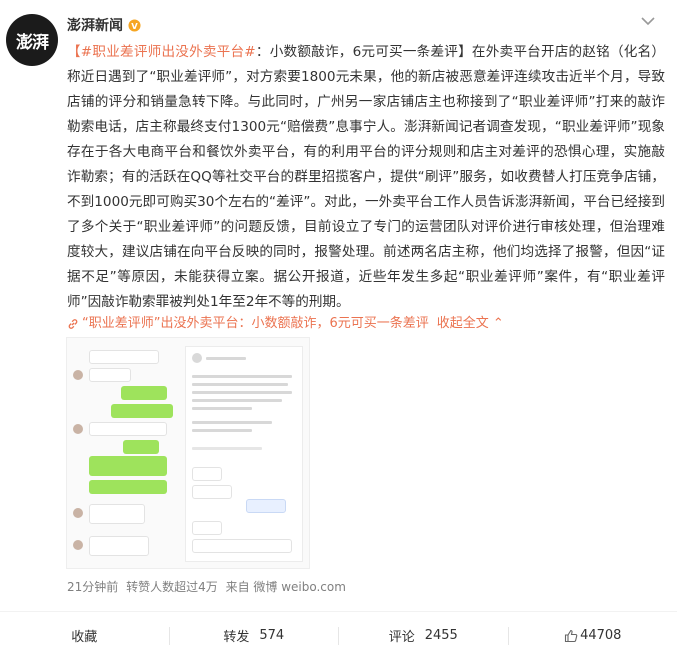 The image size is (677, 659). I want to click on repost-note: 转赞人数超过4万, so click(172, 587).